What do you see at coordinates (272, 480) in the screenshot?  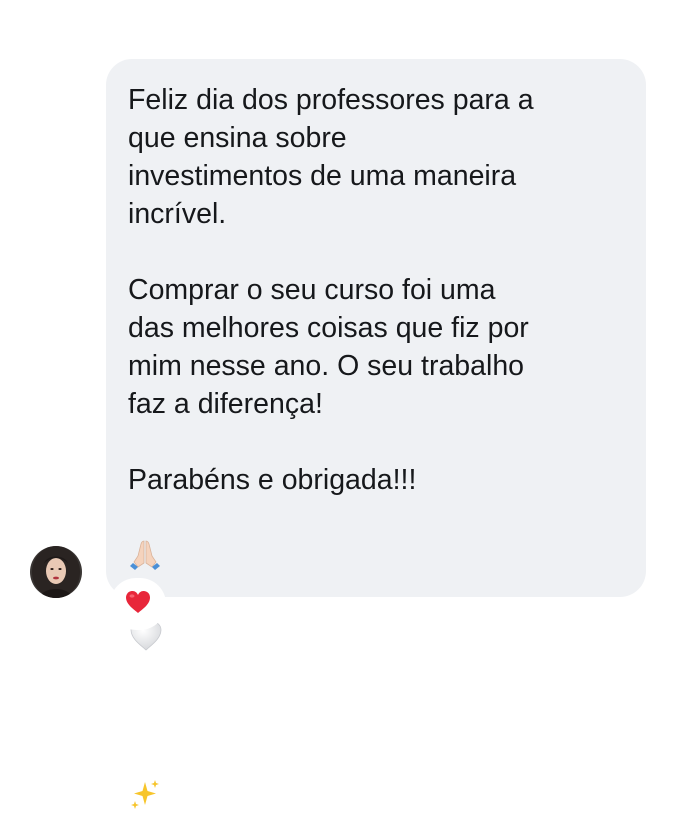 I see `closing-text: Parabéns e obrigada!!!` at bounding box center [272, 480].